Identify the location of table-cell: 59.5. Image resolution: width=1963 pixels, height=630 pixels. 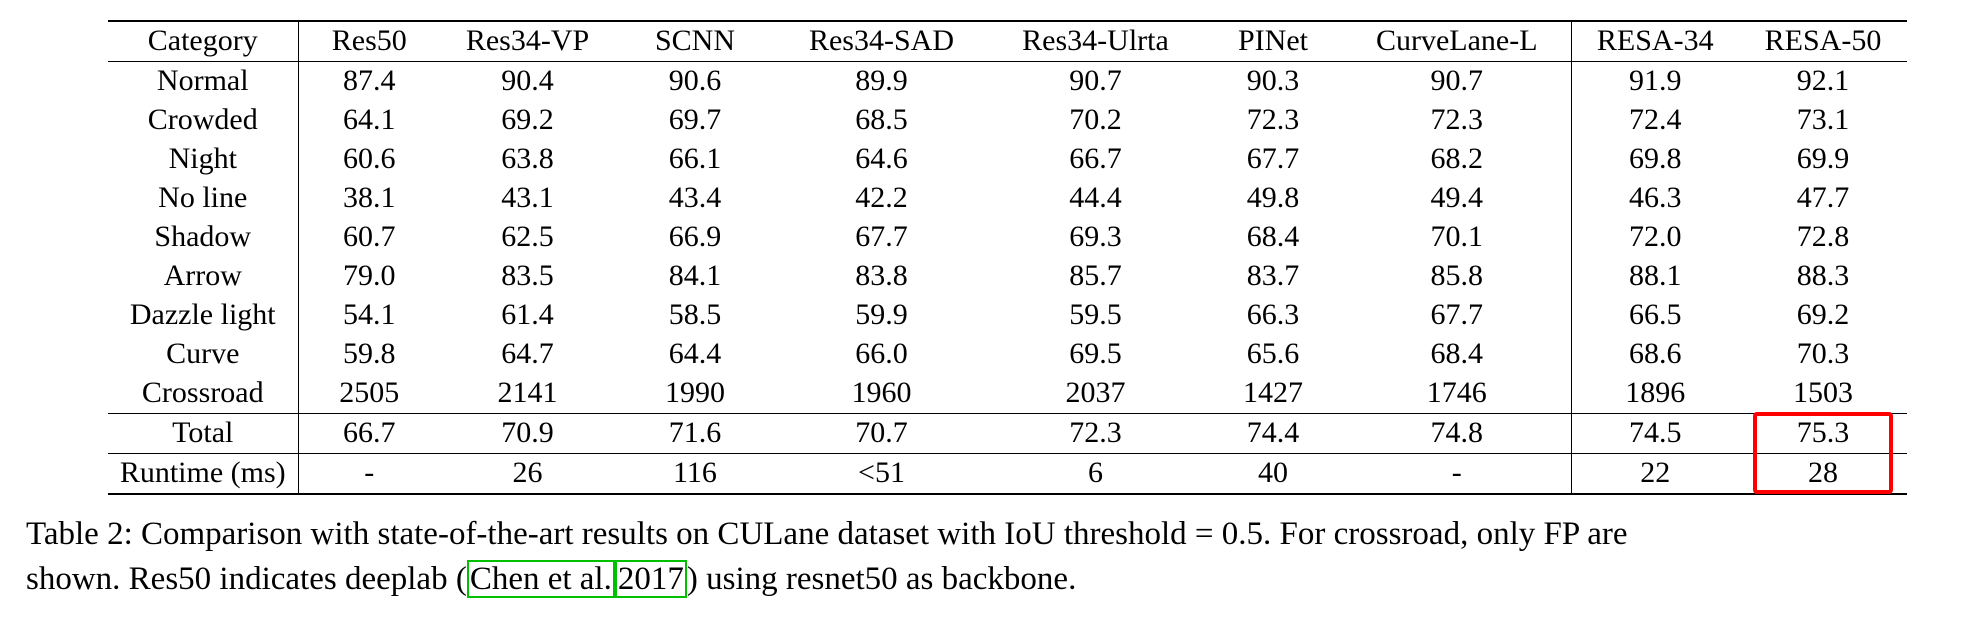
(1095, 314).